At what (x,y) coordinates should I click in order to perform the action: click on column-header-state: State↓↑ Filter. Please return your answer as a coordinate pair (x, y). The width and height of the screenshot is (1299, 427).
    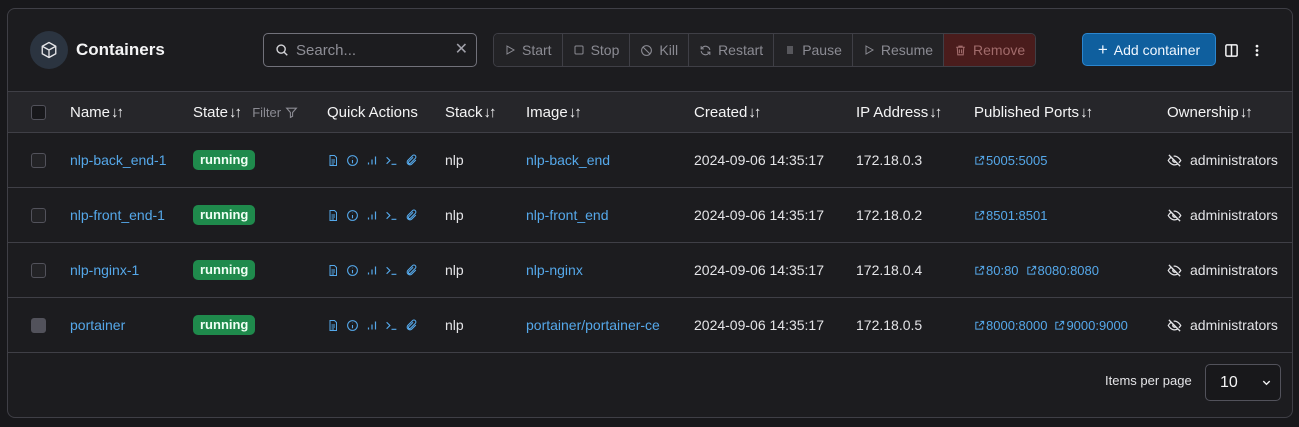
    Looking at the image, I should click on (260, 112).